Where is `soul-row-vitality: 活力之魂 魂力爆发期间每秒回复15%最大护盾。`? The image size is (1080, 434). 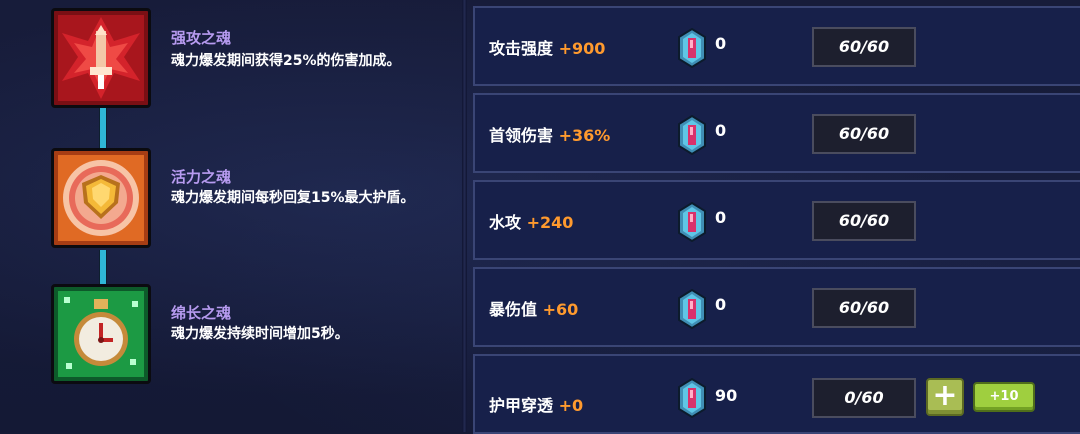 soul-row-vitality: 活力之魂 魂力爆发期间每秒回复15%最大护盾。 is located at coordinates (231, 202).